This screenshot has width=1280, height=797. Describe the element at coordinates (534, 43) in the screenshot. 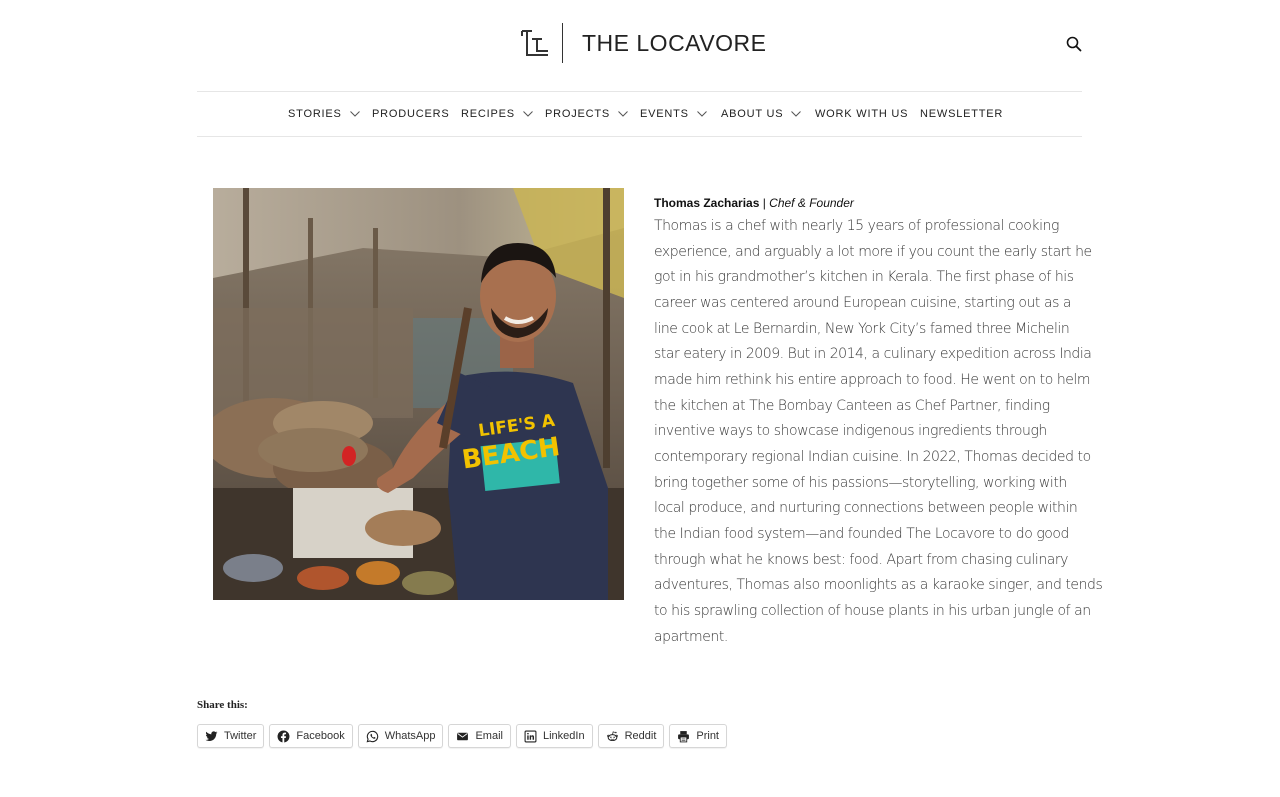

I see `tl-monogram-icon` at that location.